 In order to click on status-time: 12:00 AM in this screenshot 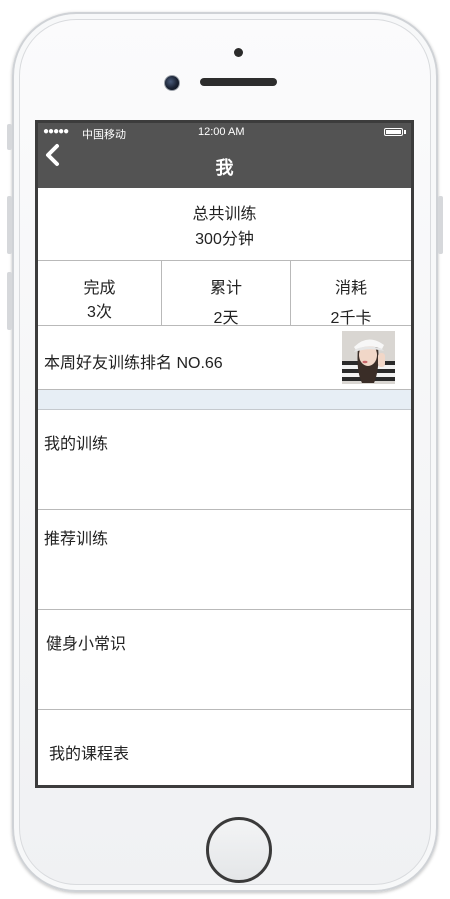, I will do `click(221, 132)`.